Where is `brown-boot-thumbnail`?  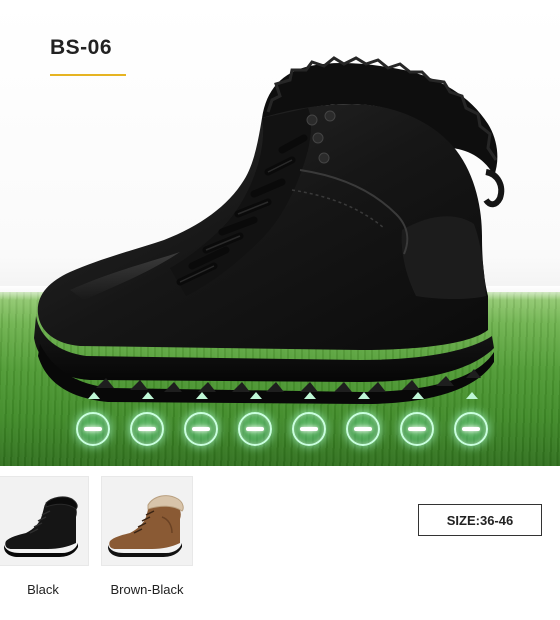 brown-boot-thumbnail is located at coordinates (146, 526).